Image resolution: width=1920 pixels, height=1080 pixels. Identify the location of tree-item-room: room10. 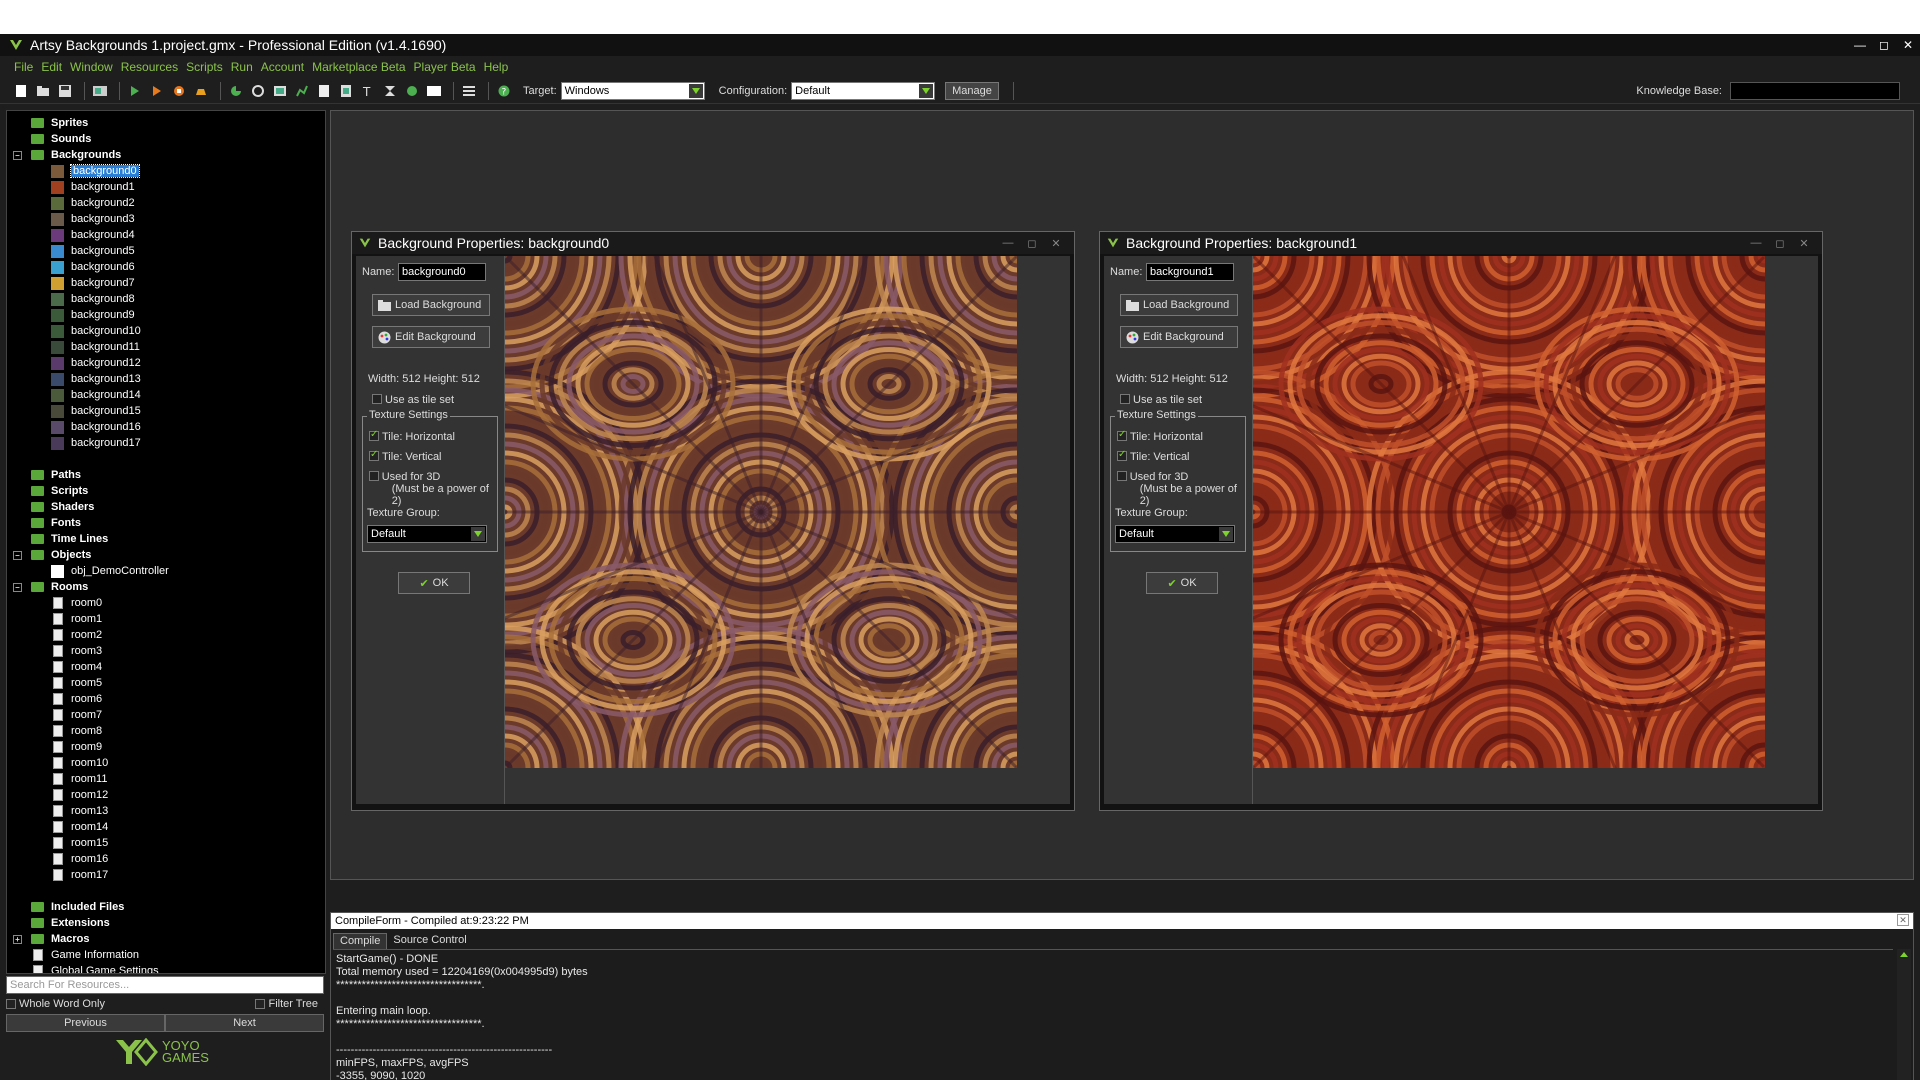
(57, 763).